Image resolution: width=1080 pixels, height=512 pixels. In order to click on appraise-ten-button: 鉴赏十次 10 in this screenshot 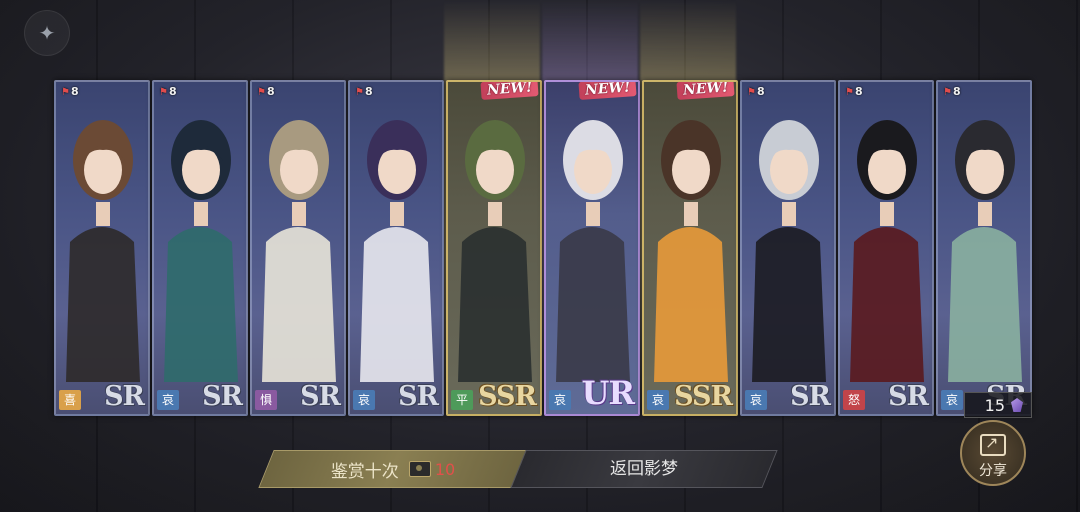, I will do `click(393, 469)`.